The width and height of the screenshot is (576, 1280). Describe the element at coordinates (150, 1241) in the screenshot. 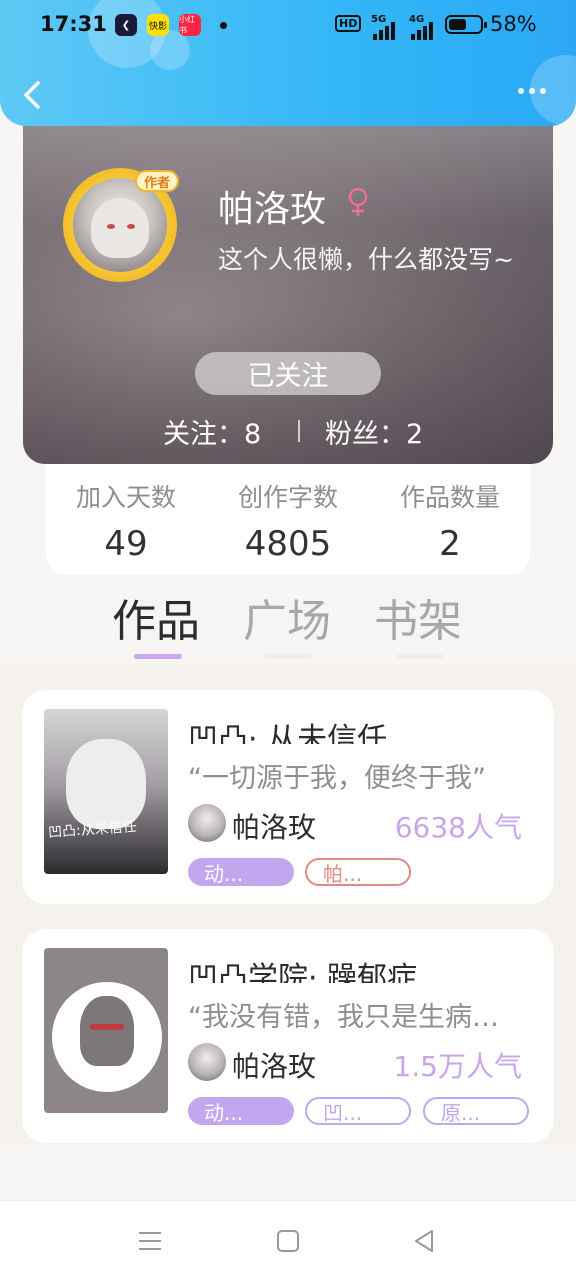

I see `menu-icon` at that location.